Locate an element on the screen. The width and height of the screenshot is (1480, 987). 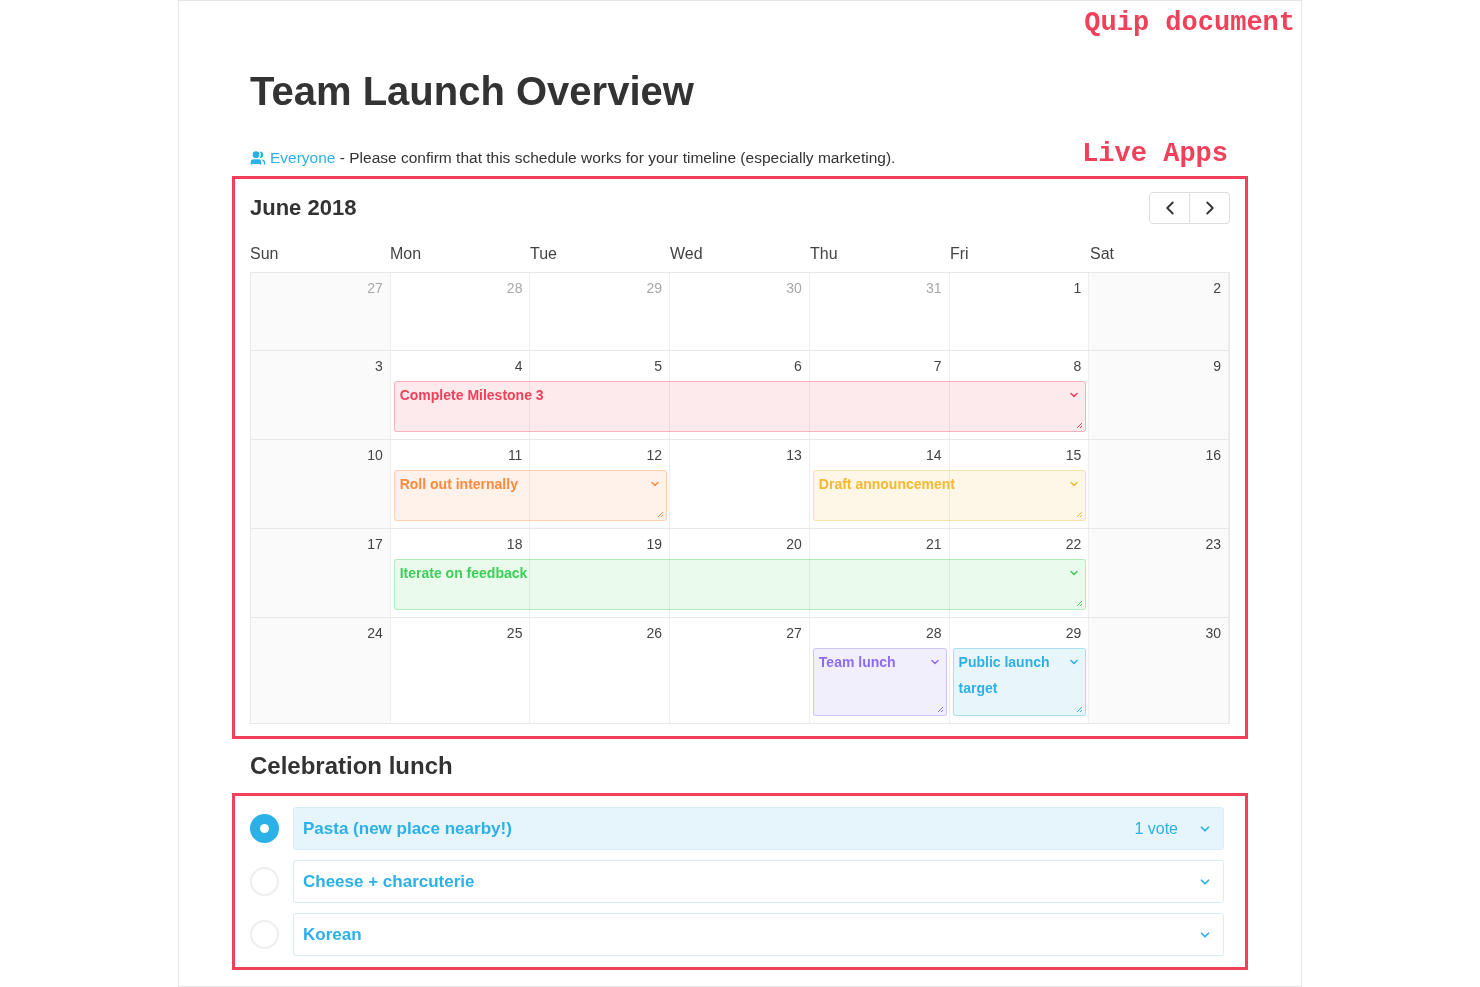
day-number: 17 is located at coordinates (375, 544).